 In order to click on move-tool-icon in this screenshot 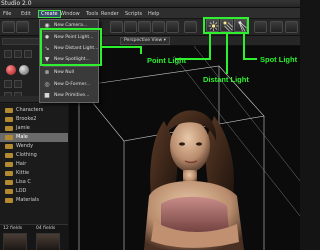, I will do `click(158, 27)`.